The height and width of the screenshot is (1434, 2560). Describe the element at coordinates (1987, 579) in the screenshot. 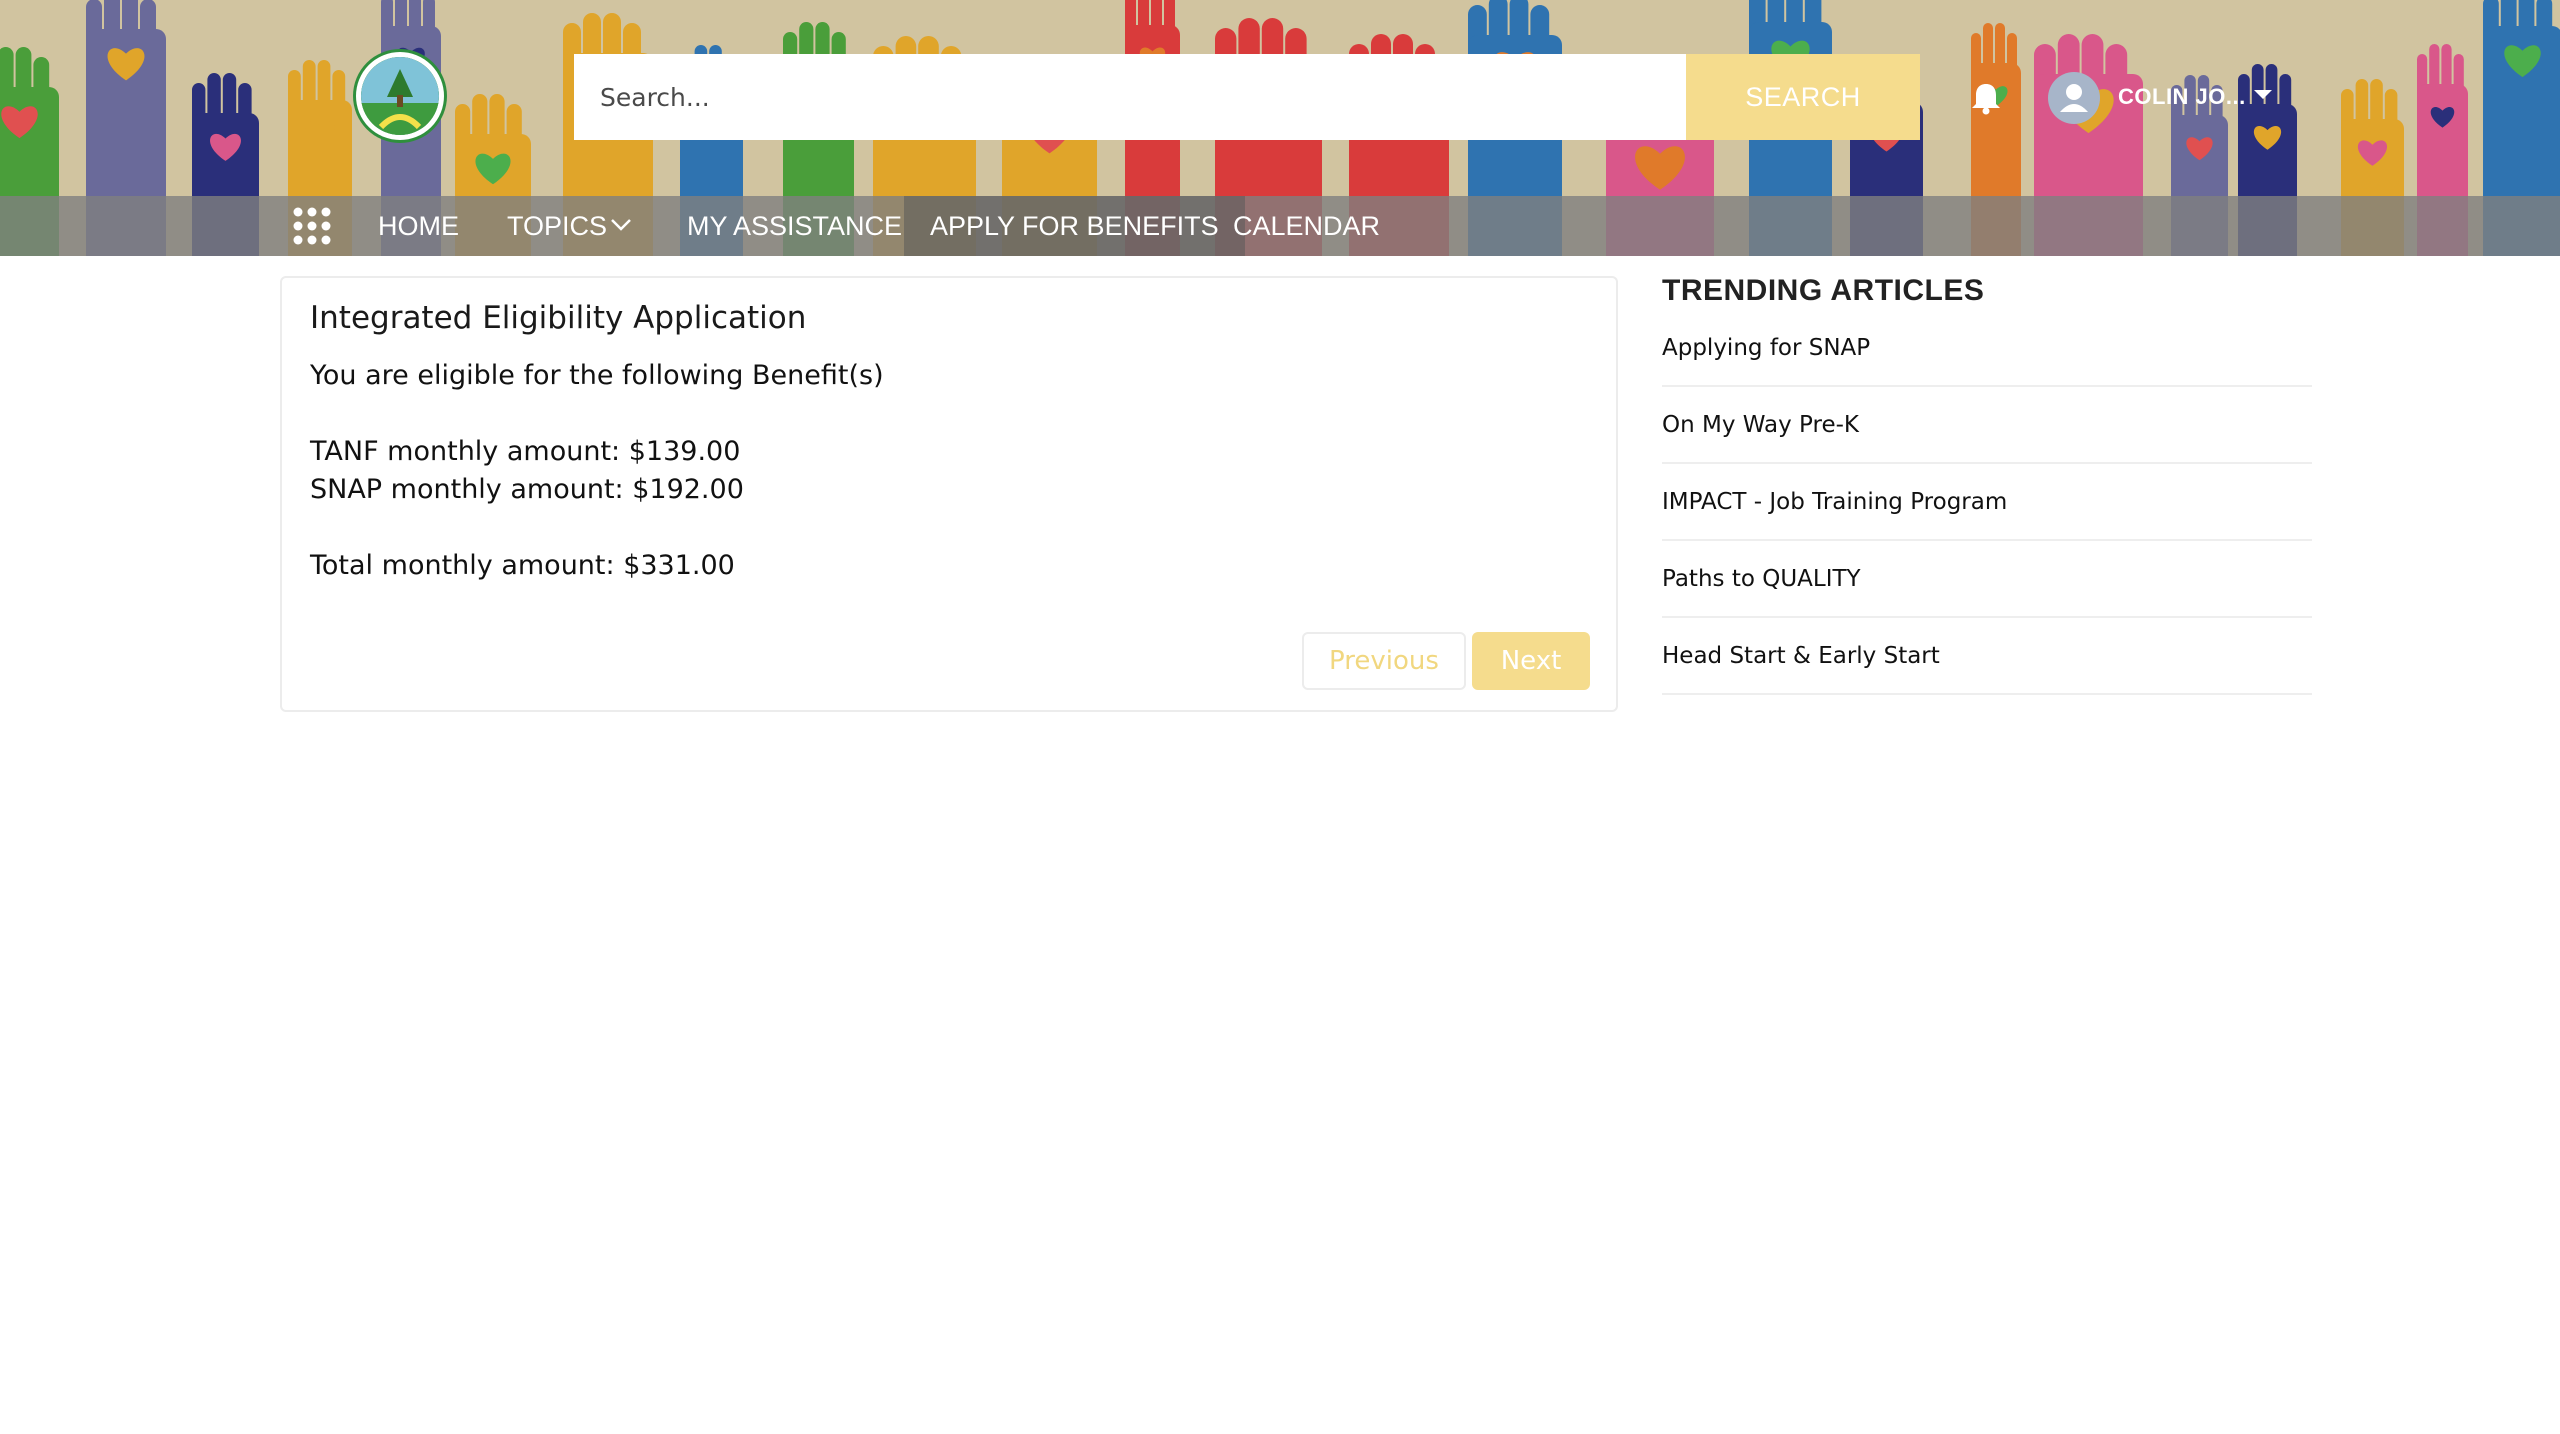

I see `list-item: Paths to QUALITY` at that location.